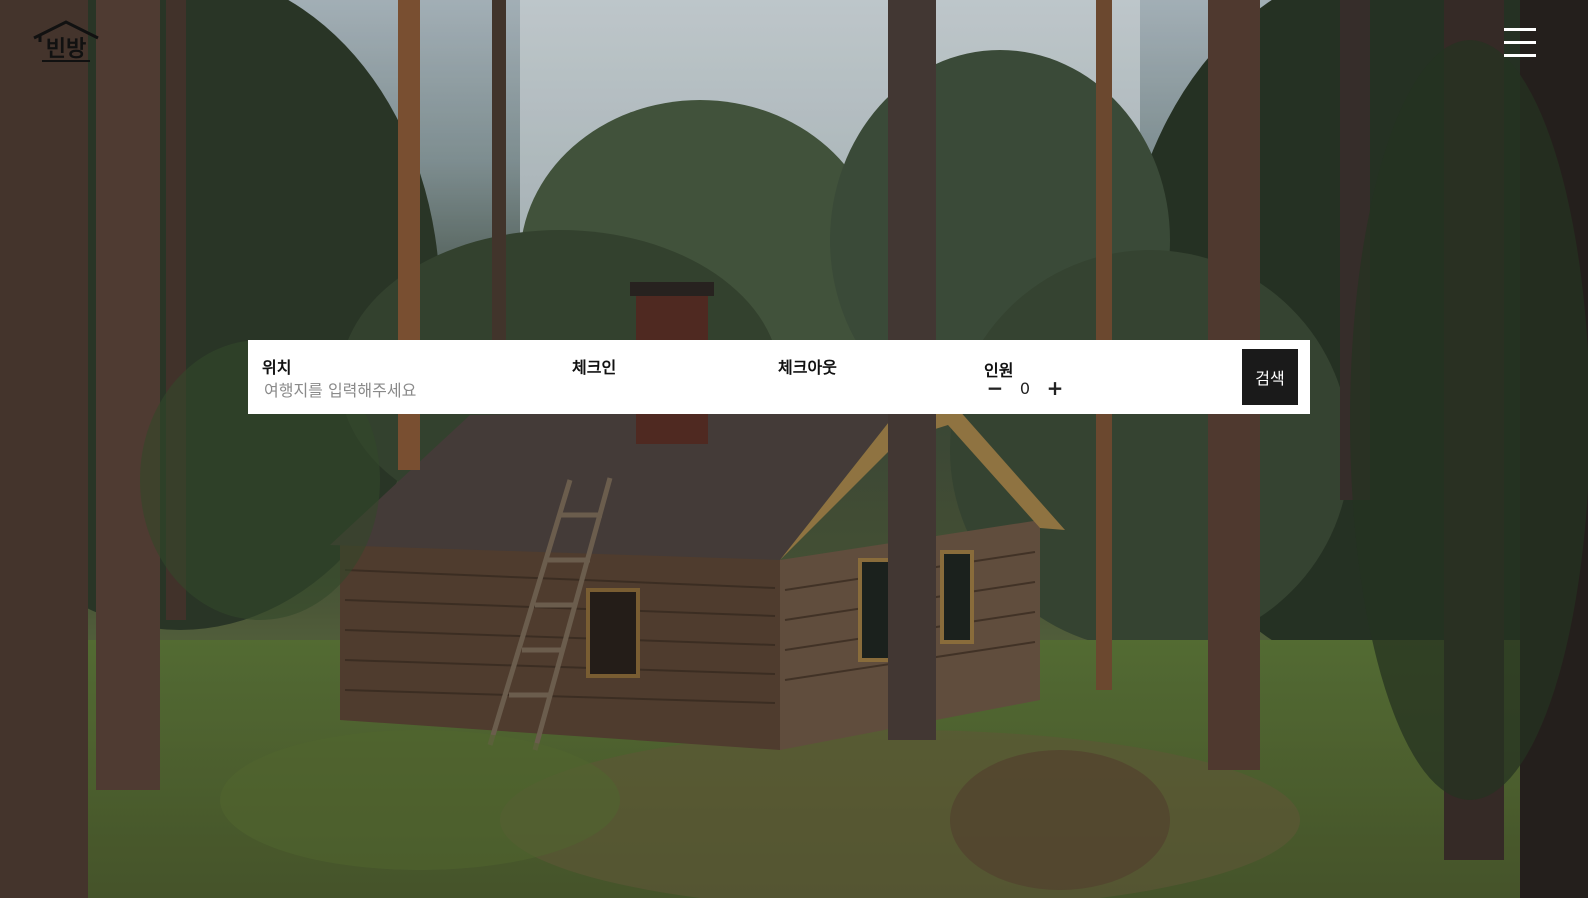  What do you see at coordinates (594, 367) in the screenshot?
I see `checkin-label: 체크인` at bounding box center [594, 367].